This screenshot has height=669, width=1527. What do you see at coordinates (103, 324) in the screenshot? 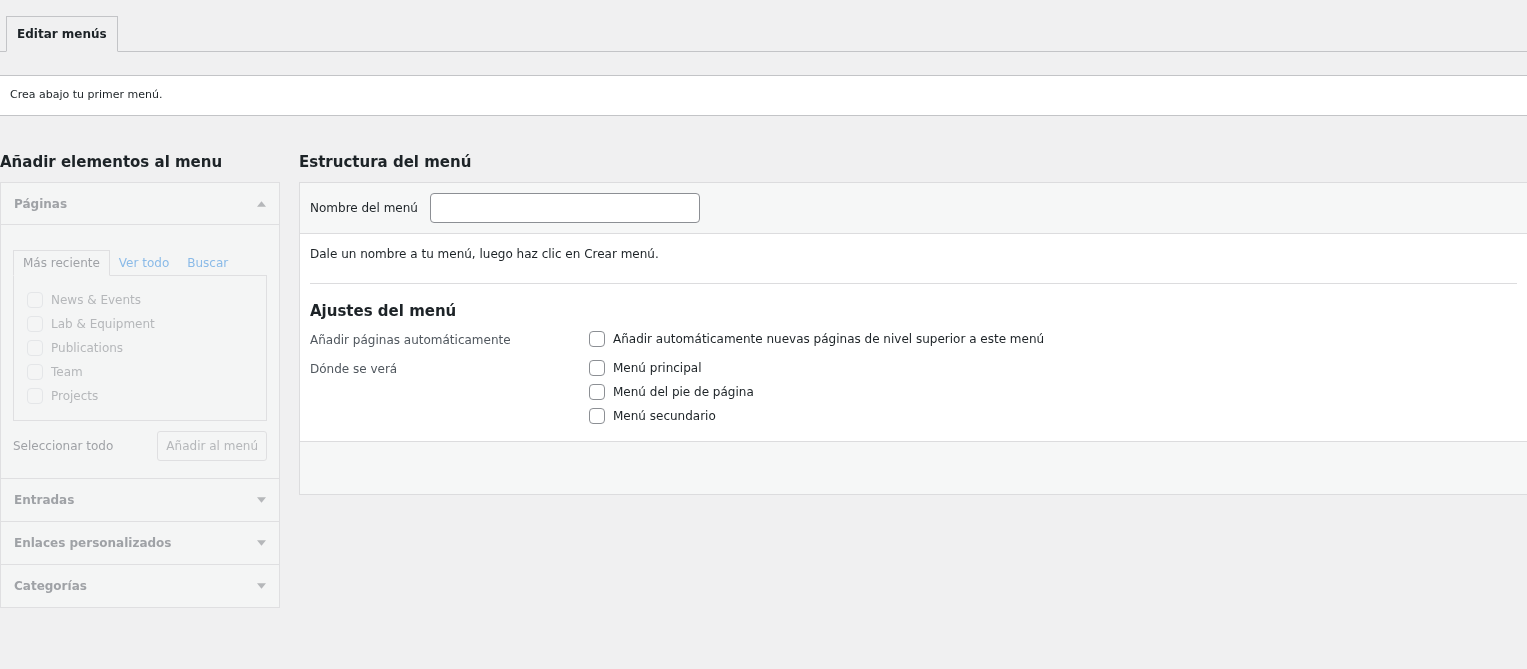
I see `page-item-label: Lab & Equipment` at bounding box center [103, 324].